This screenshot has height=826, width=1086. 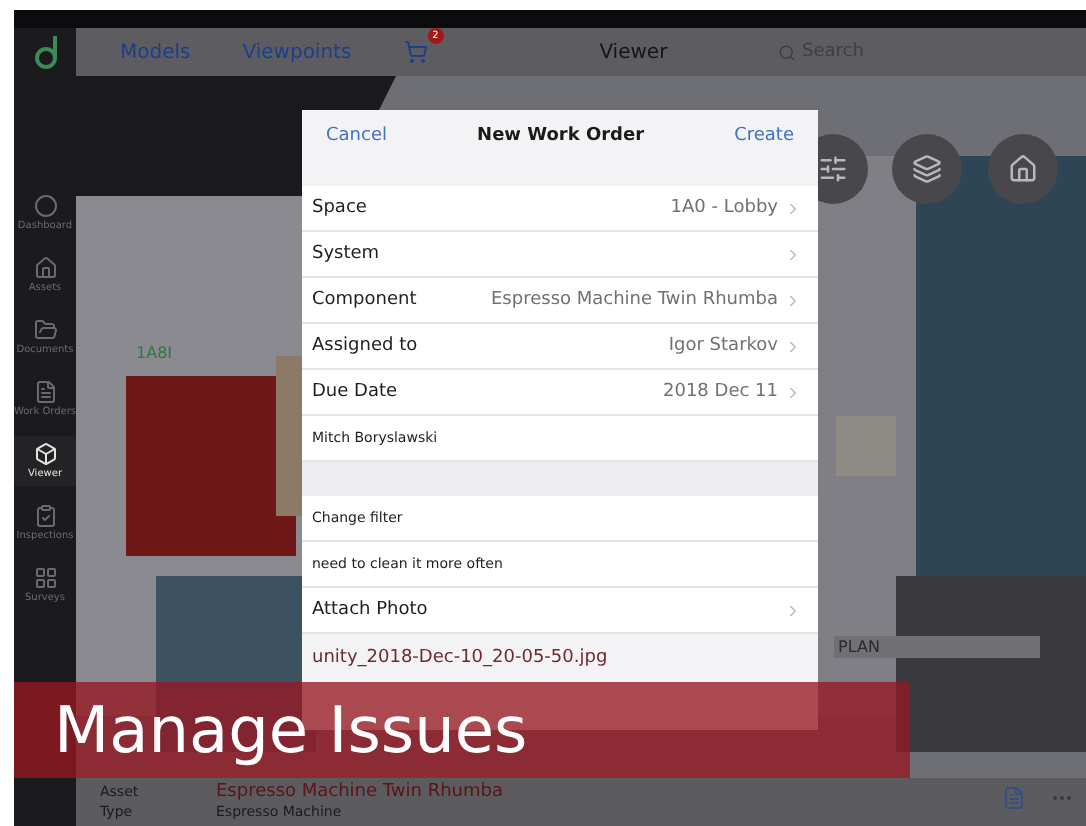 I want to click on form-row: Due Date 2018 Dec 11, so click(x=560, y=393).